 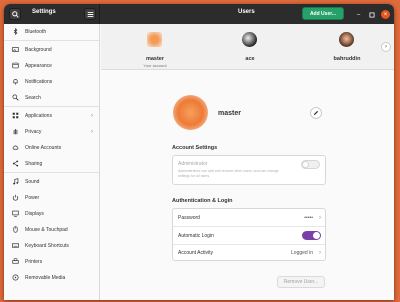 What do you see at coordinates (196, 235) in the screenshot?
I see `automatic-login-label: Automatic Login` at bounding box center [196, 235].